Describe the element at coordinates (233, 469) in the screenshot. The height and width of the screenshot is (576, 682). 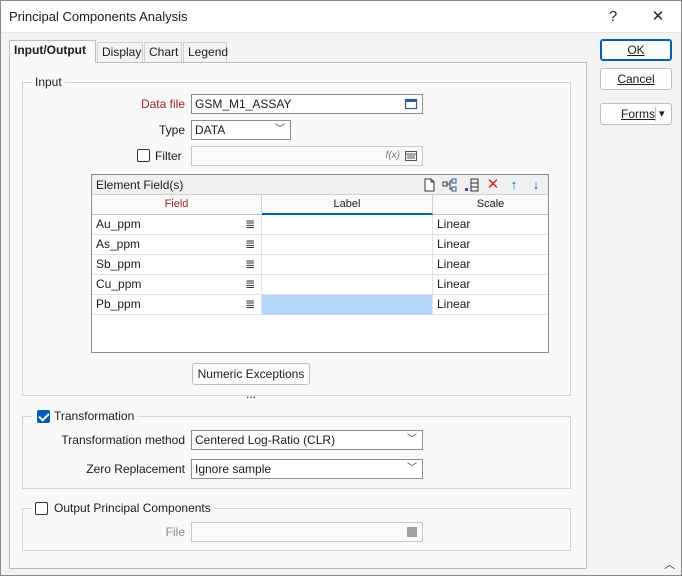
I see `zero-replacement-value: Ignore sample` at that location.